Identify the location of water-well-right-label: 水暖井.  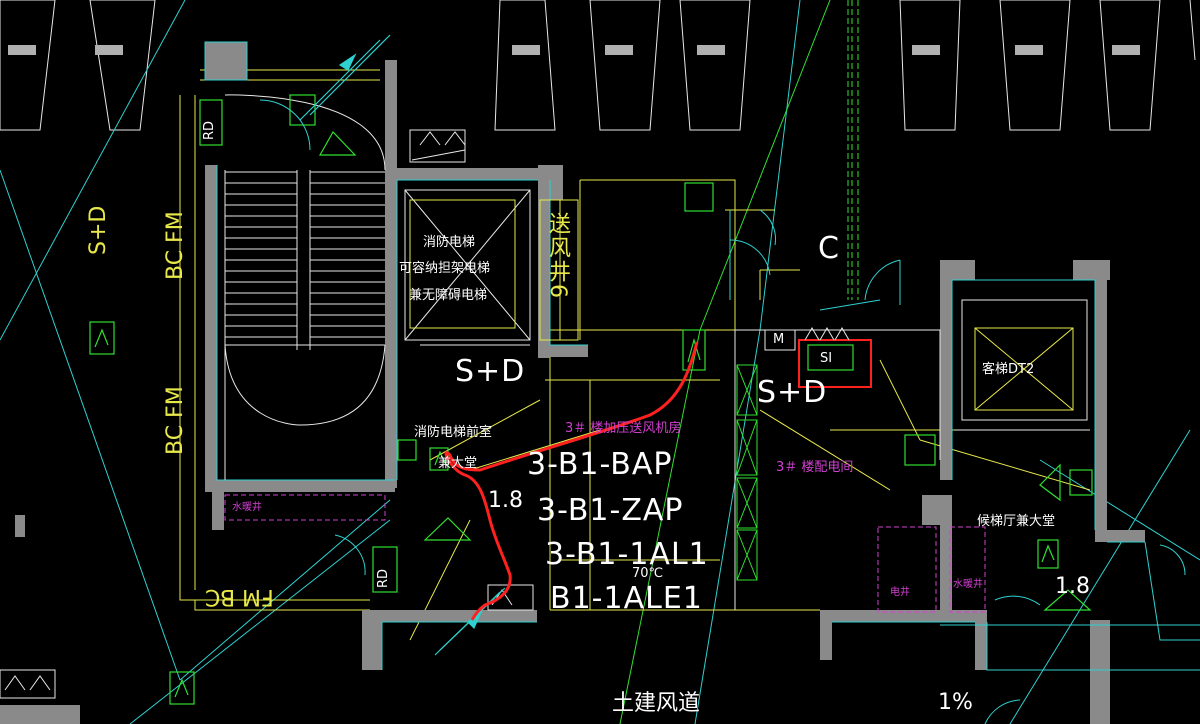
(968, 584).